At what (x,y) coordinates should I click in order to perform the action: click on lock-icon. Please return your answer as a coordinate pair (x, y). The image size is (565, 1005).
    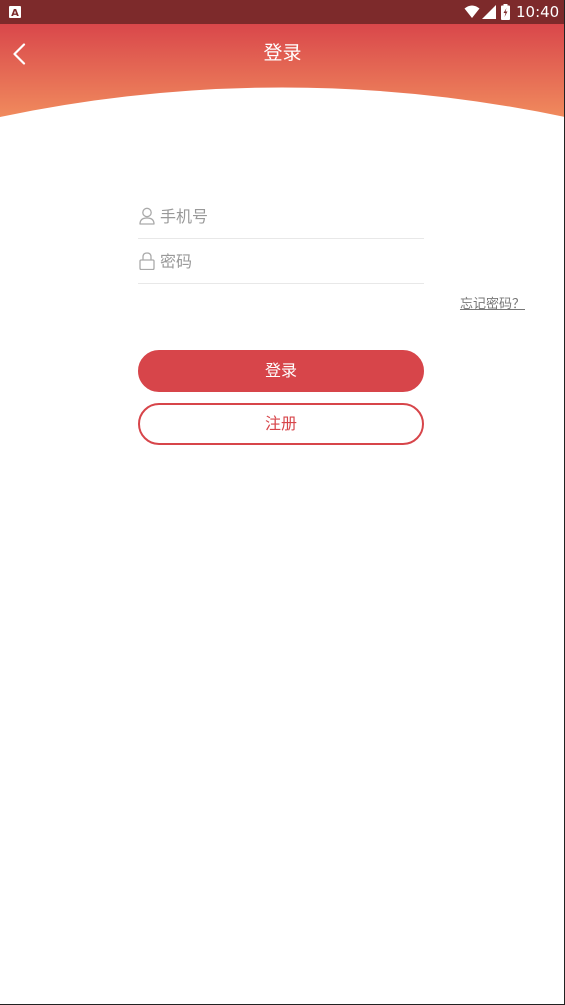
    Looking at the image, I should click on (147, 261).